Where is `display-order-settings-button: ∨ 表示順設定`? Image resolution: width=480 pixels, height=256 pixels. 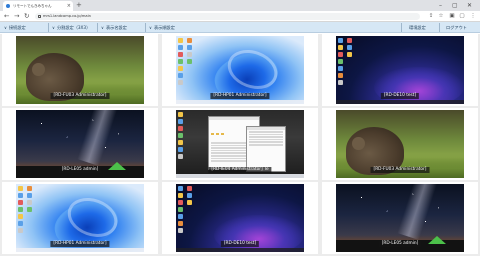
display-order-settings-button: ∨ 表示順設定 is located at coordinates (162, 27).